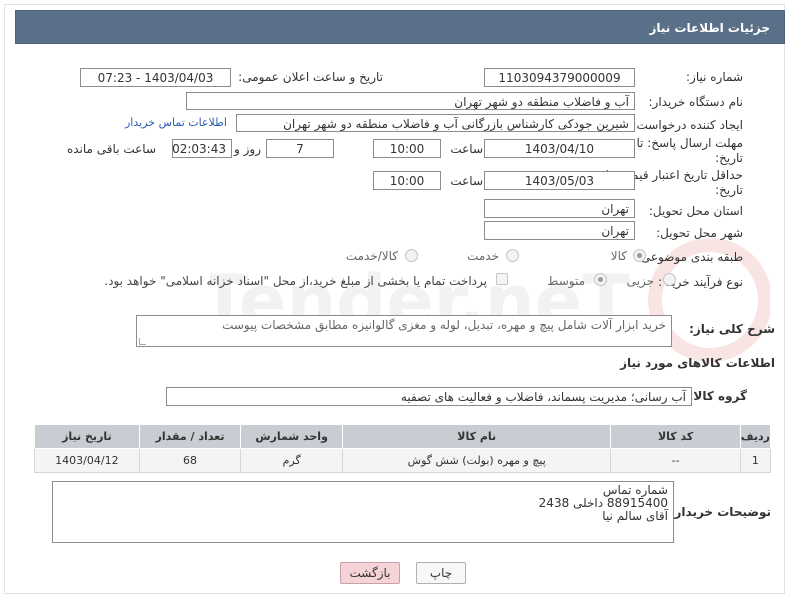 The height and width of the screenshot is (598, 789). I want to click on process-option-minor: جزیی, so click(640, 281).